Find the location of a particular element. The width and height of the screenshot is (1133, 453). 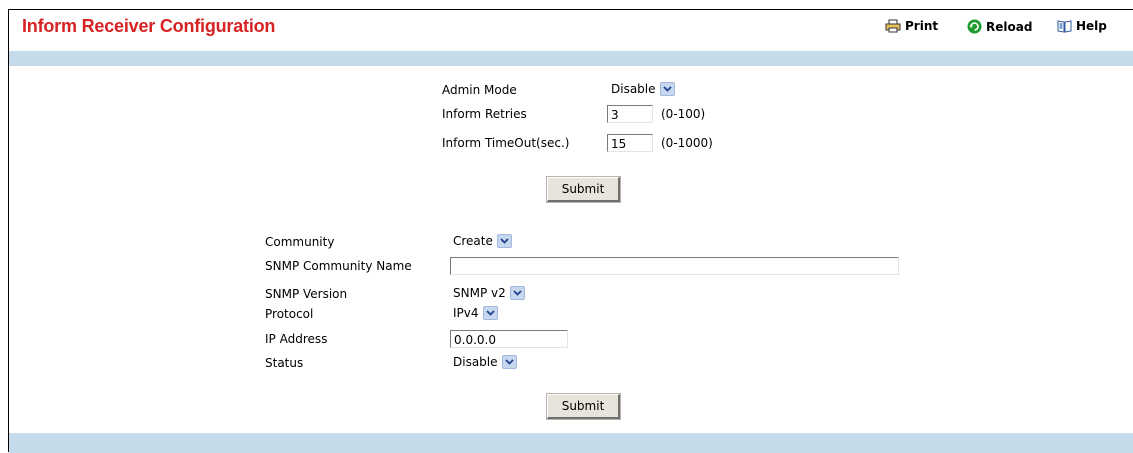

help-book-icon is located at coordinates (1064, 26).